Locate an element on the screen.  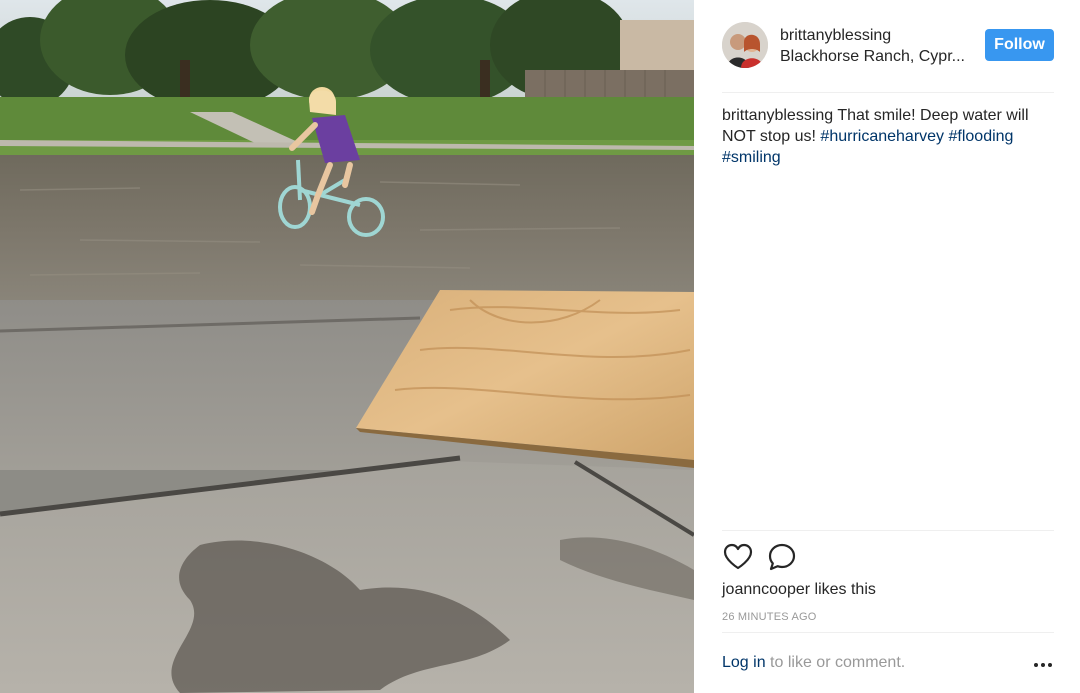
comment-prompt: Log in to like or comment. is located at coordinates (888, 666).